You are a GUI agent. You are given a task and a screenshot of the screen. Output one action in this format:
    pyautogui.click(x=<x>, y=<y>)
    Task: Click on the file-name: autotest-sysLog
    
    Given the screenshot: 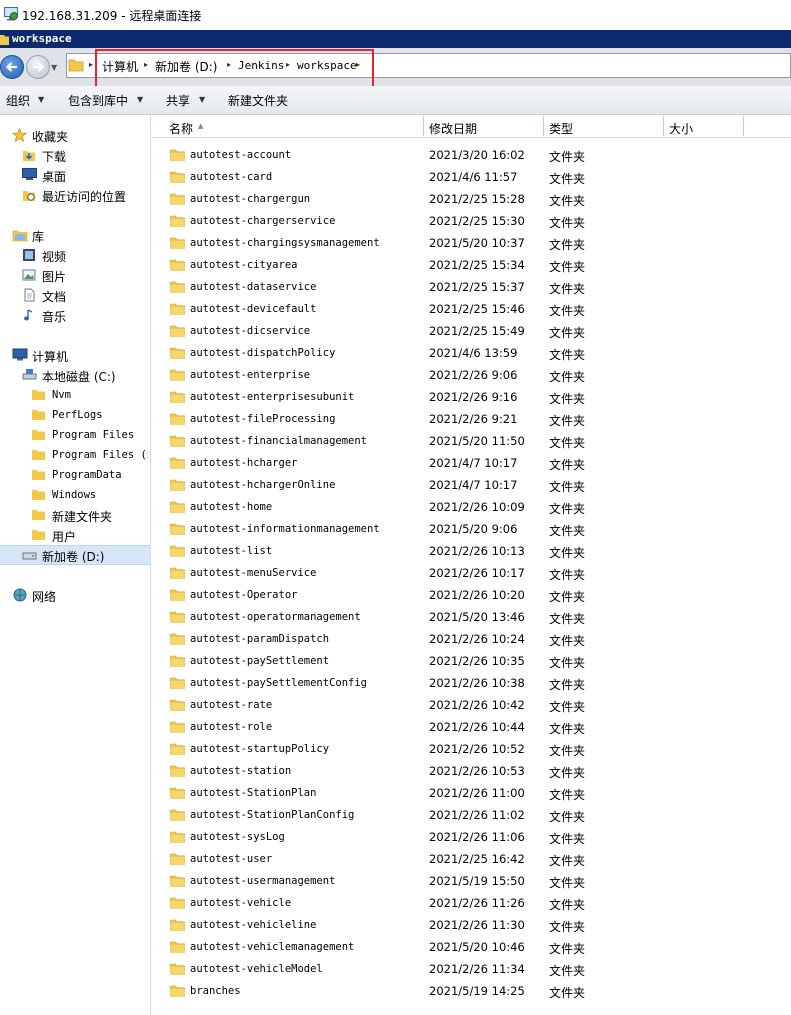 What is the action you would take?
    pyautogui.click(x=237, y=837)
    